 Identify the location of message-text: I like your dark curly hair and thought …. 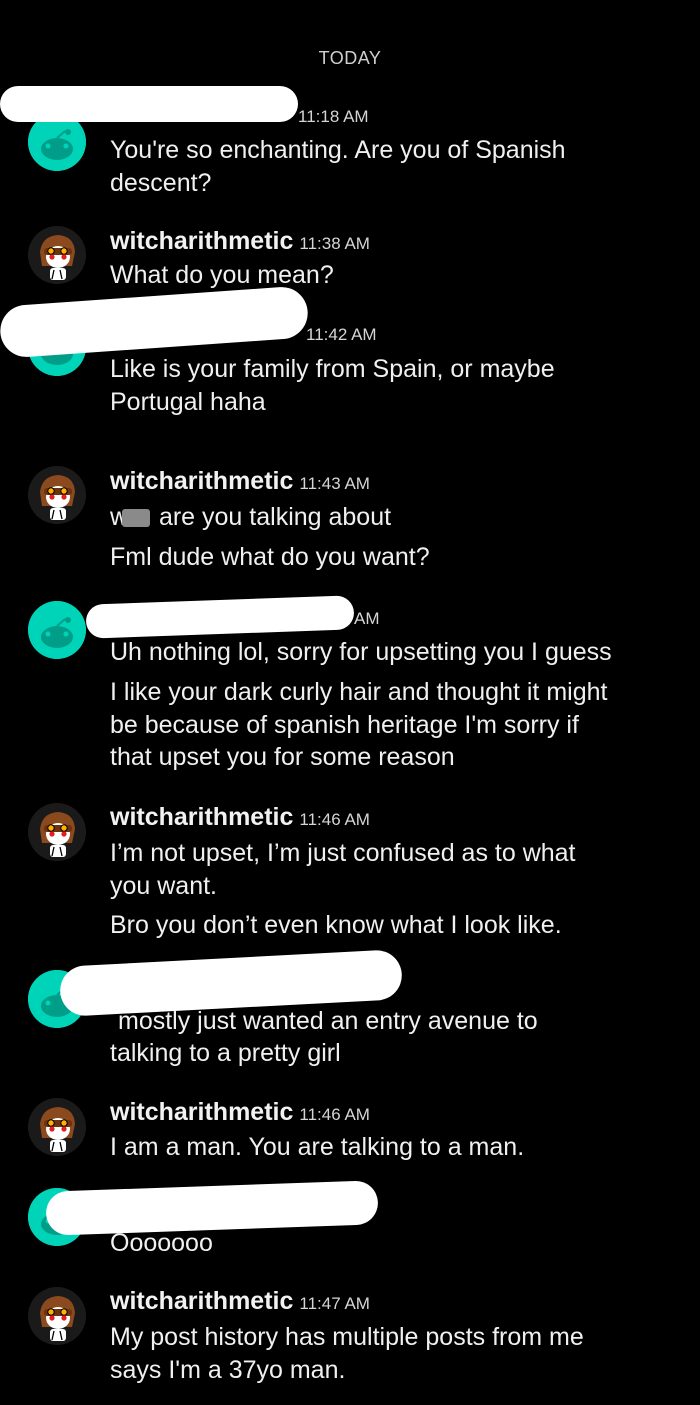
(359, 692).